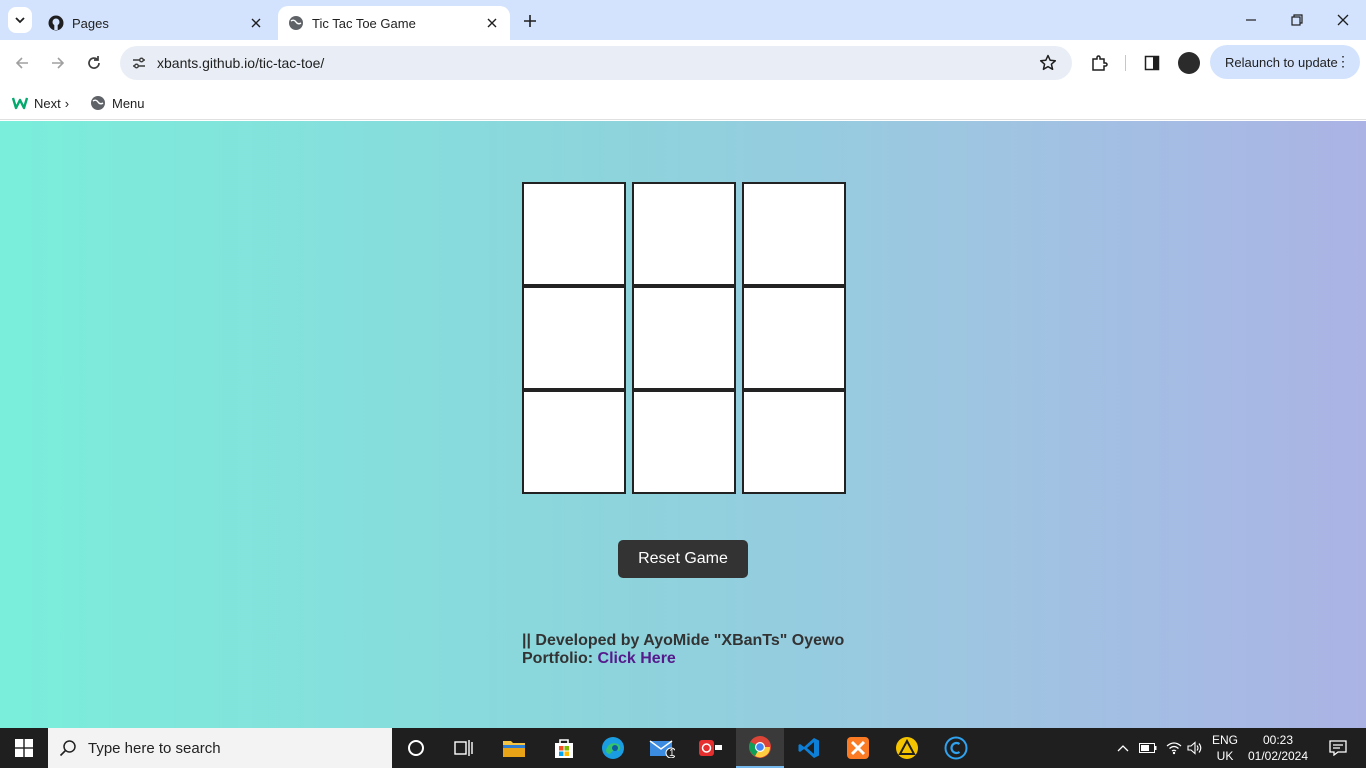  I want to click on close-window-button, so click(1343, 20).